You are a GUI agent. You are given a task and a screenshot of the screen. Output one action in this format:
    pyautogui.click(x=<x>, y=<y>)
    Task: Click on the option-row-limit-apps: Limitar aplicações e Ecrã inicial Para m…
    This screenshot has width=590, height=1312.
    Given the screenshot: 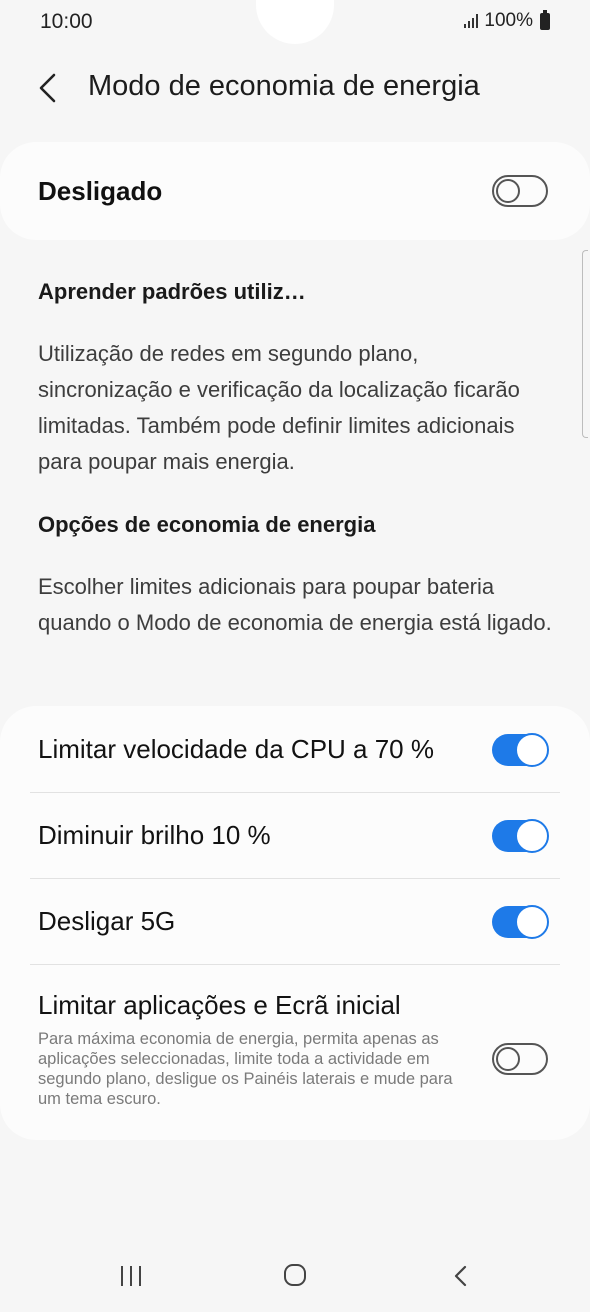 What is the action you would take?
    pyautogui.click(x=295, y=1050)
    